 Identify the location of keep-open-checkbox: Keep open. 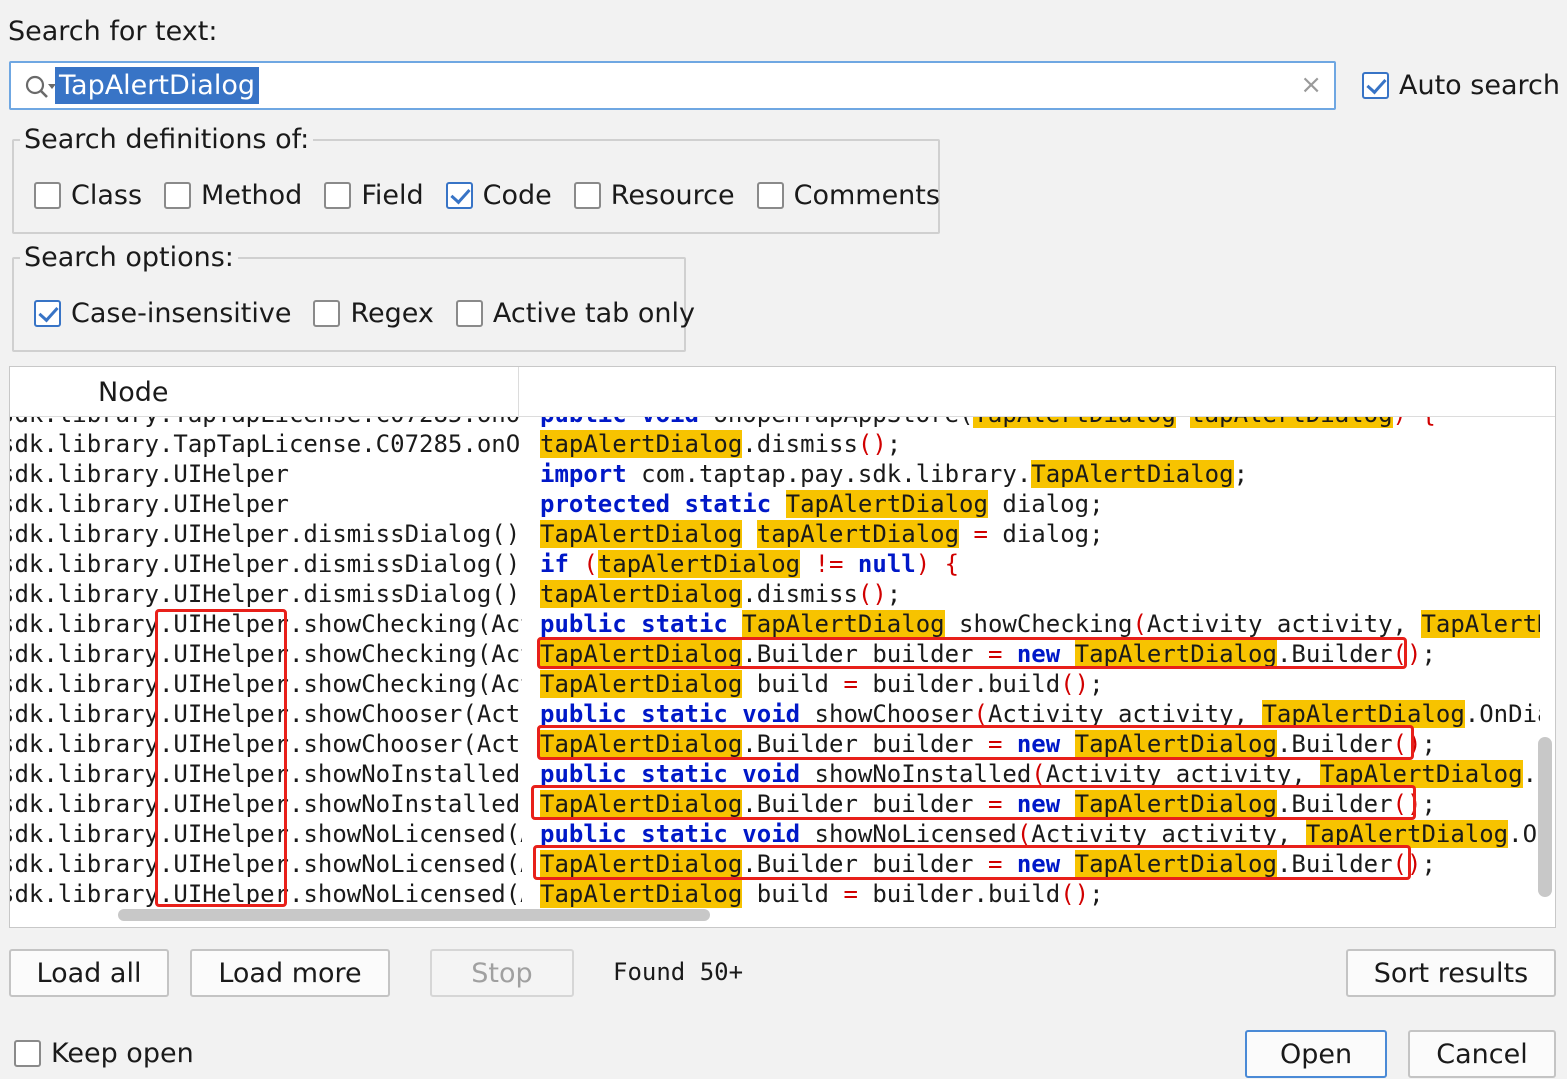
(104, 1053).